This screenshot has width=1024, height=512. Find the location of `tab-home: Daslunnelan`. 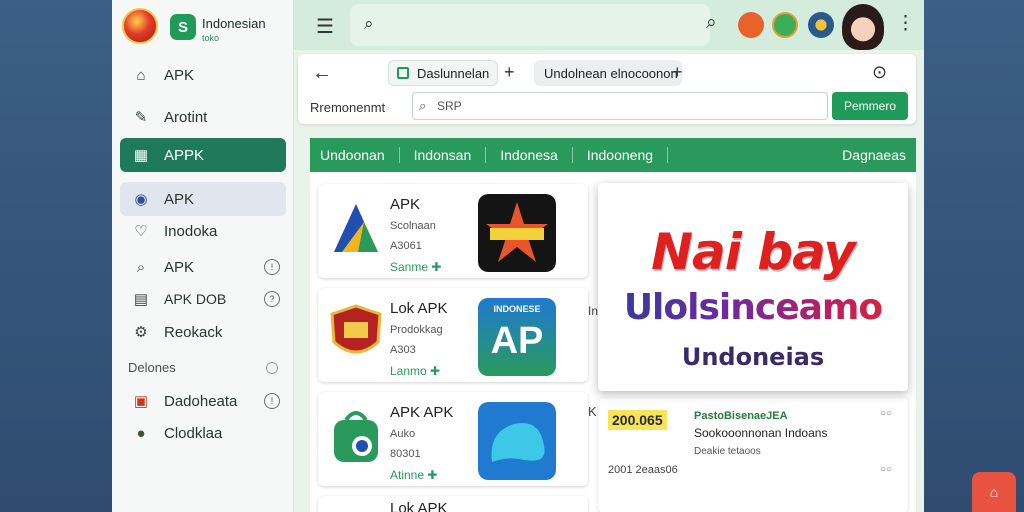

tab-home: Daslunnelan is located at coordinates (443, 73).